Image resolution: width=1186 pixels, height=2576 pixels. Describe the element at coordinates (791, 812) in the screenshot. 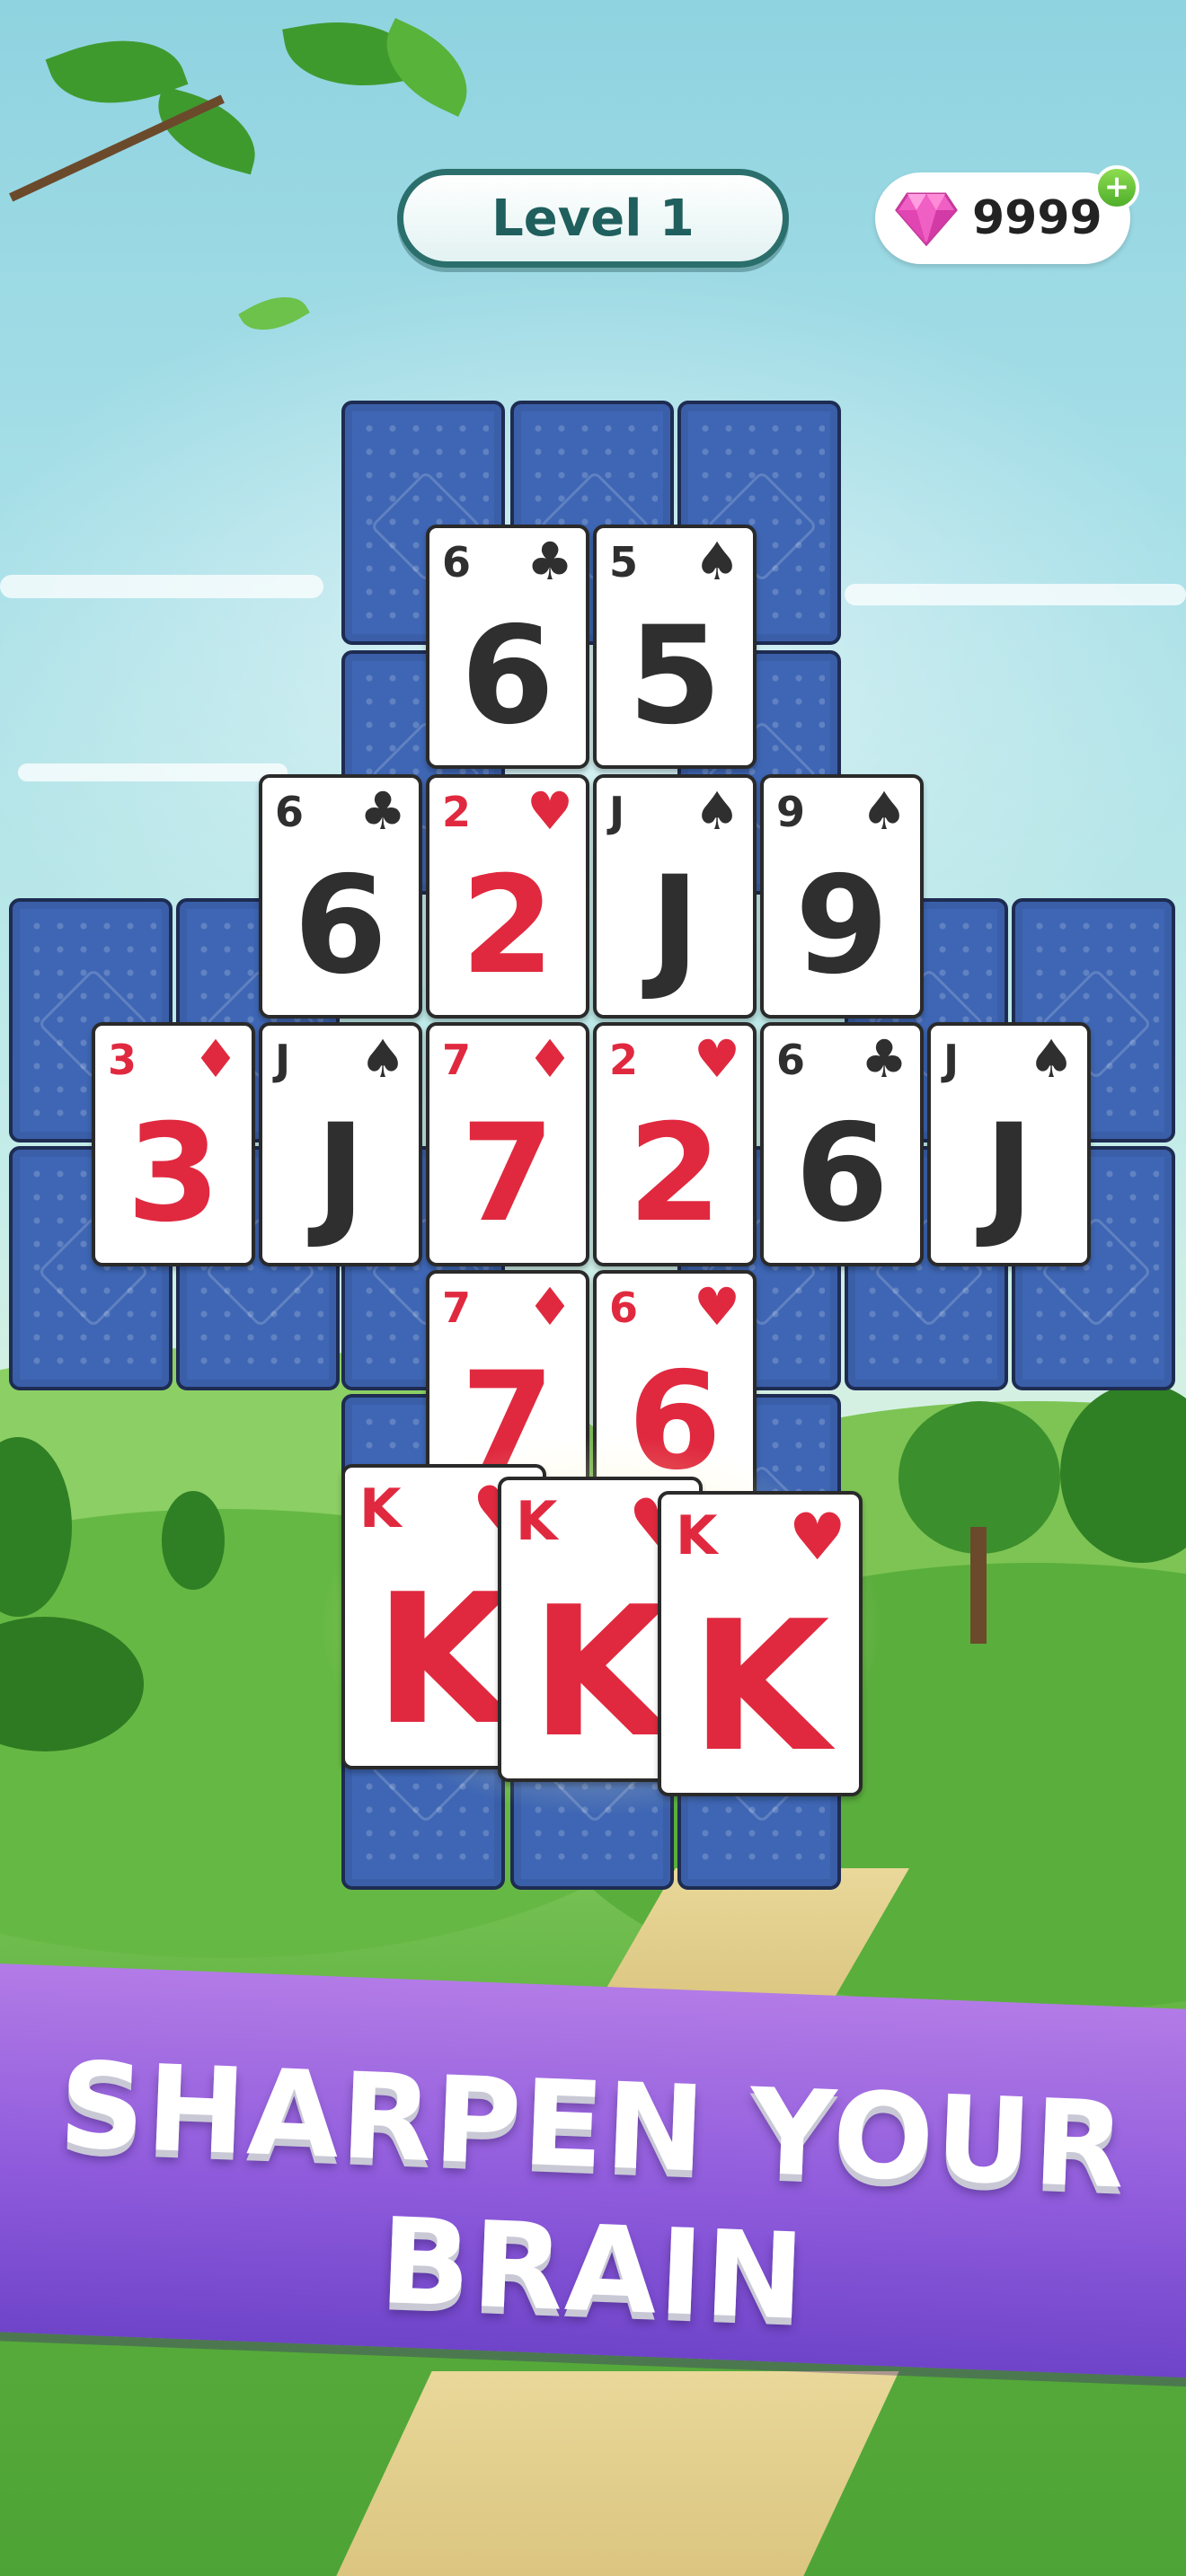

I see `card-rank-corner: 9` at that location.